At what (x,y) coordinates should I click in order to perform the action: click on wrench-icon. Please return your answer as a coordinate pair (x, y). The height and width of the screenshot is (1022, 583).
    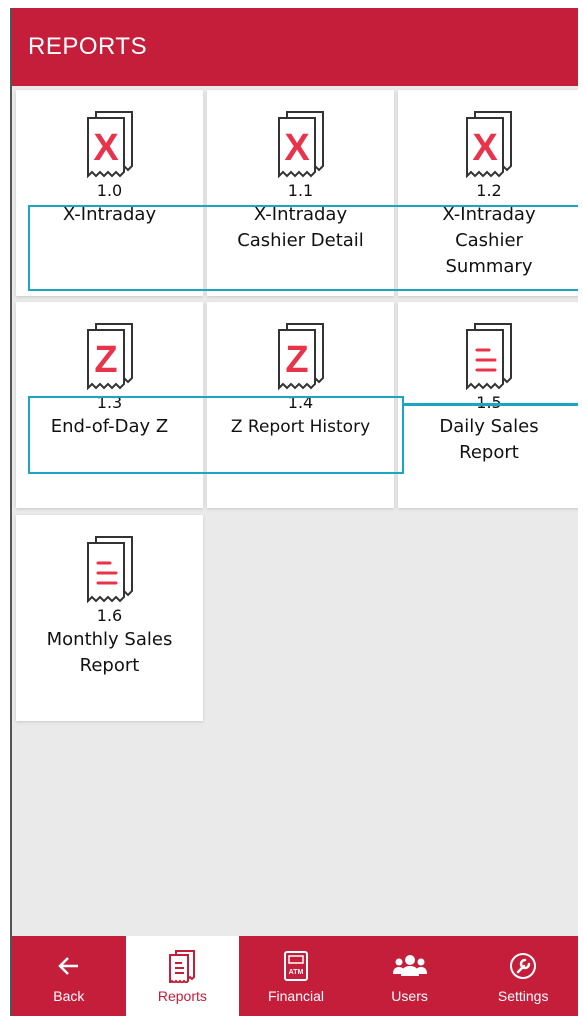
    Looking at the image, I should click on (523, 966).